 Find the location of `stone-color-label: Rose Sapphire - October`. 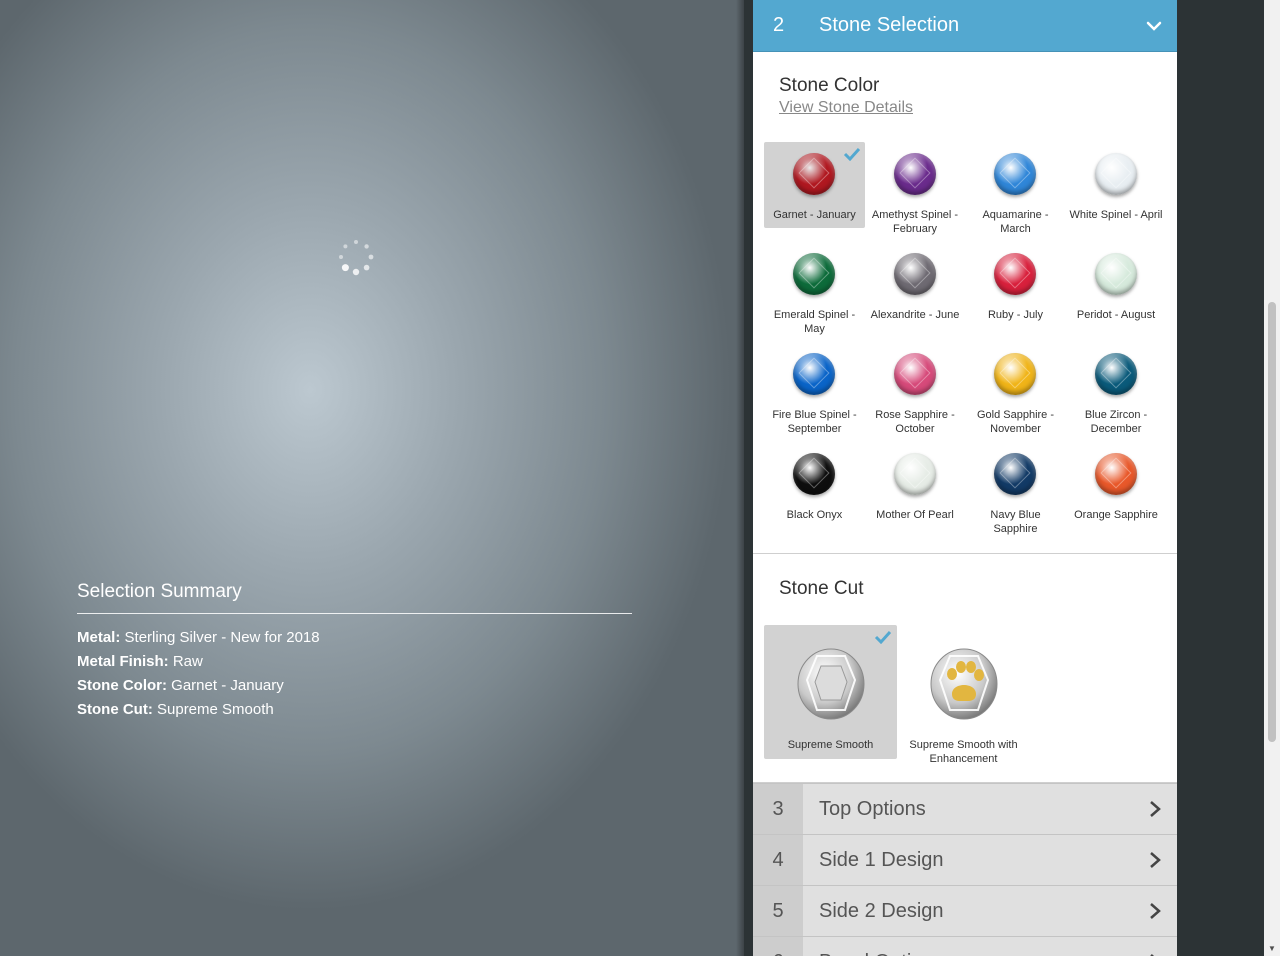

stone-color-label: Rose Sapphire - October is located at coordinates (915, 422).